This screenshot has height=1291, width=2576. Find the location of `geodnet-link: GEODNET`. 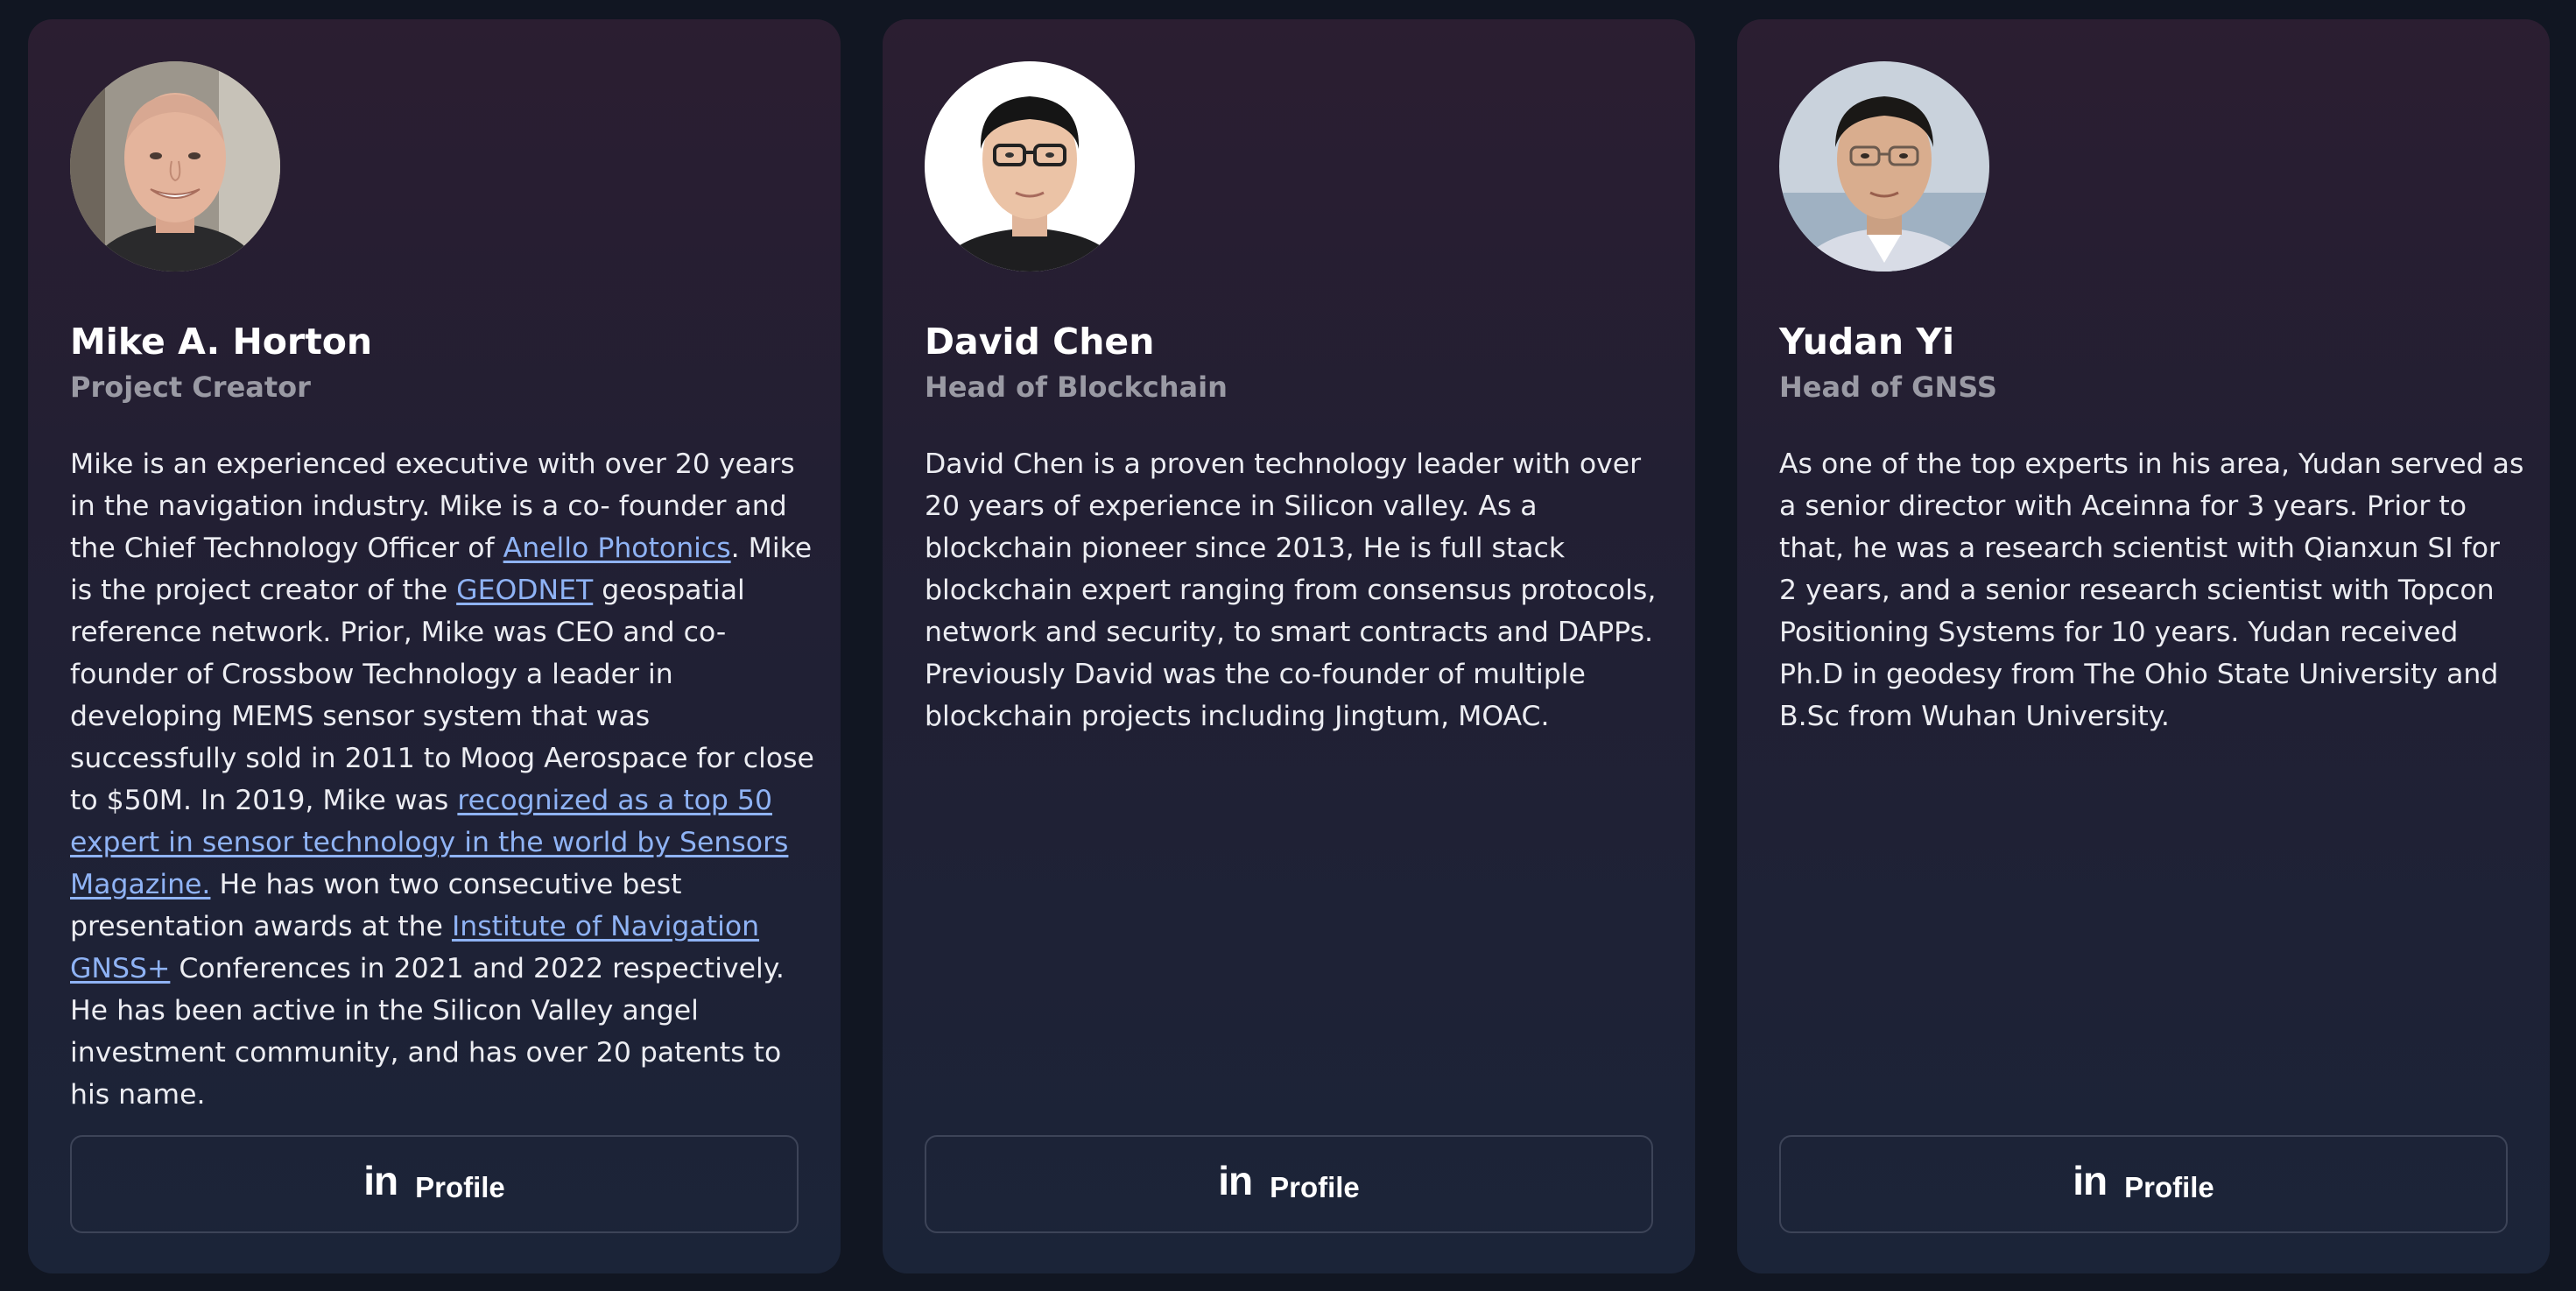

geodnet-link: GEODNET is located at coordinates (524, 590).